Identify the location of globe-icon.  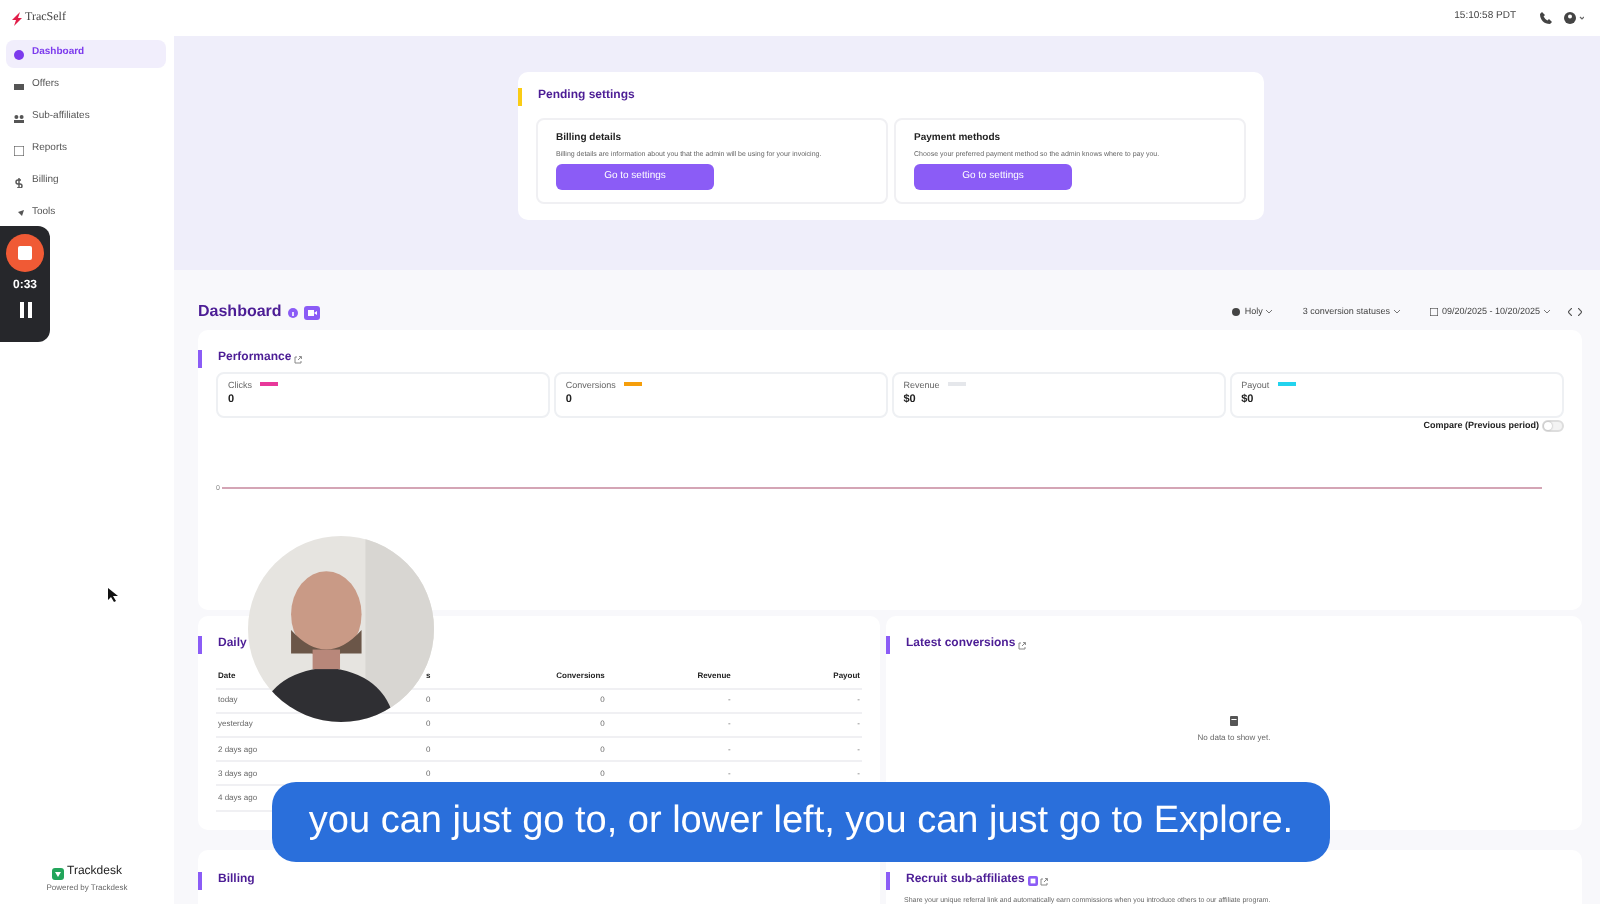
(1236, 312).